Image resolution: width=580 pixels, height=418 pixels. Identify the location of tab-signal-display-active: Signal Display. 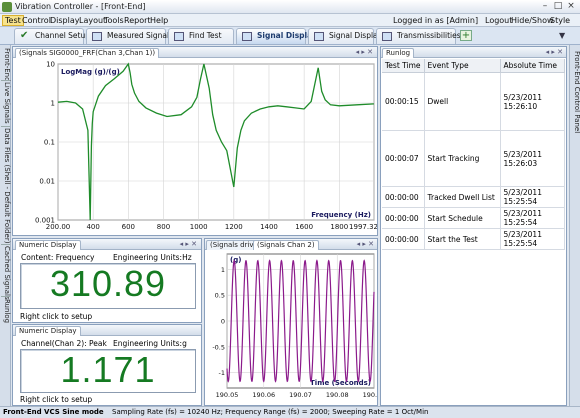
(276, 36).